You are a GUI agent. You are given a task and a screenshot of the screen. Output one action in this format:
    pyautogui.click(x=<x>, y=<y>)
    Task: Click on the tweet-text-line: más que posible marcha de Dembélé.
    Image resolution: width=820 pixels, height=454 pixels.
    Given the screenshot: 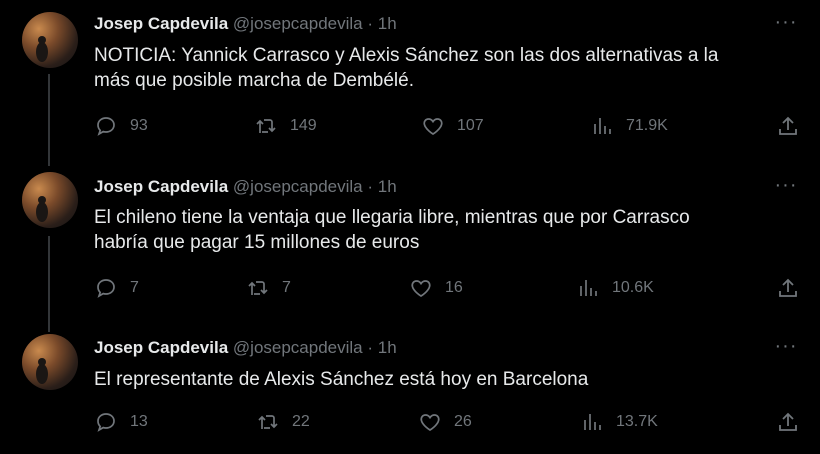 What is the action you would take?
    pyautogui.click(x=254, y=80)
    